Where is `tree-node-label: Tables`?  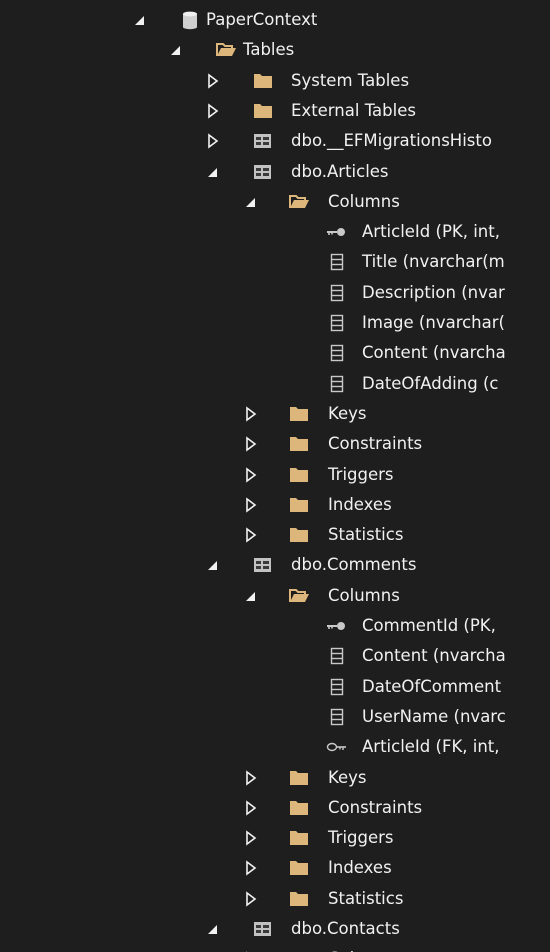
tree-node-label: Tables is located at coordinates (268, 50).